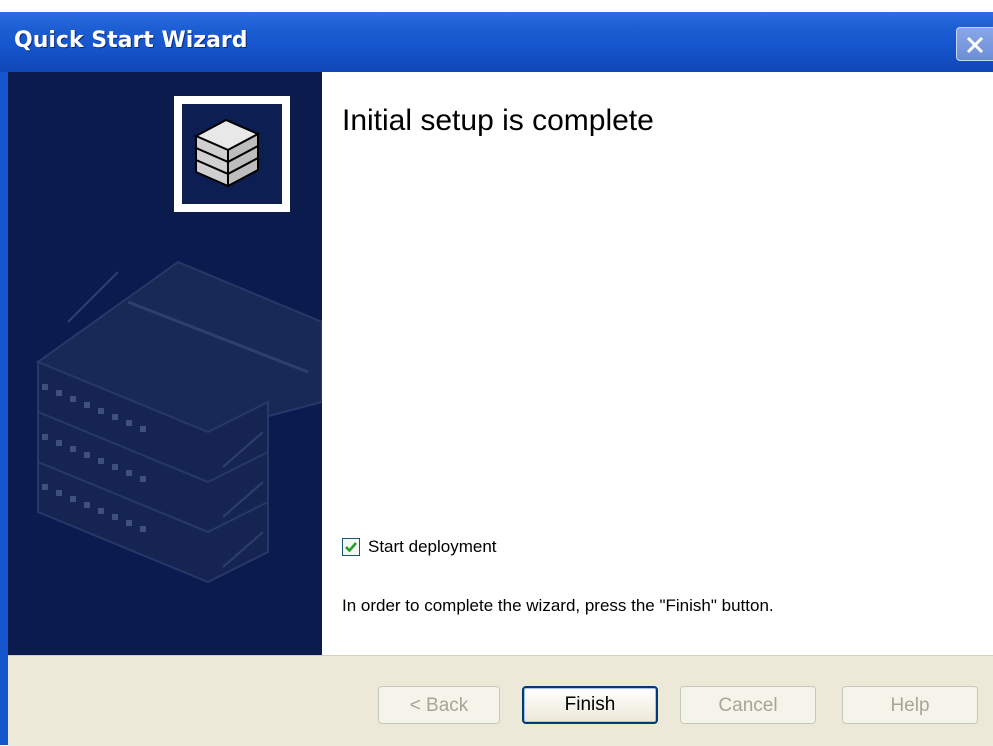 Image resolution: width=993 pixels, height=746 pixels. Describe the element at coordinates (496, 42) in the screenshot. I see `title-bar: Quick Start Wizard` at that location.